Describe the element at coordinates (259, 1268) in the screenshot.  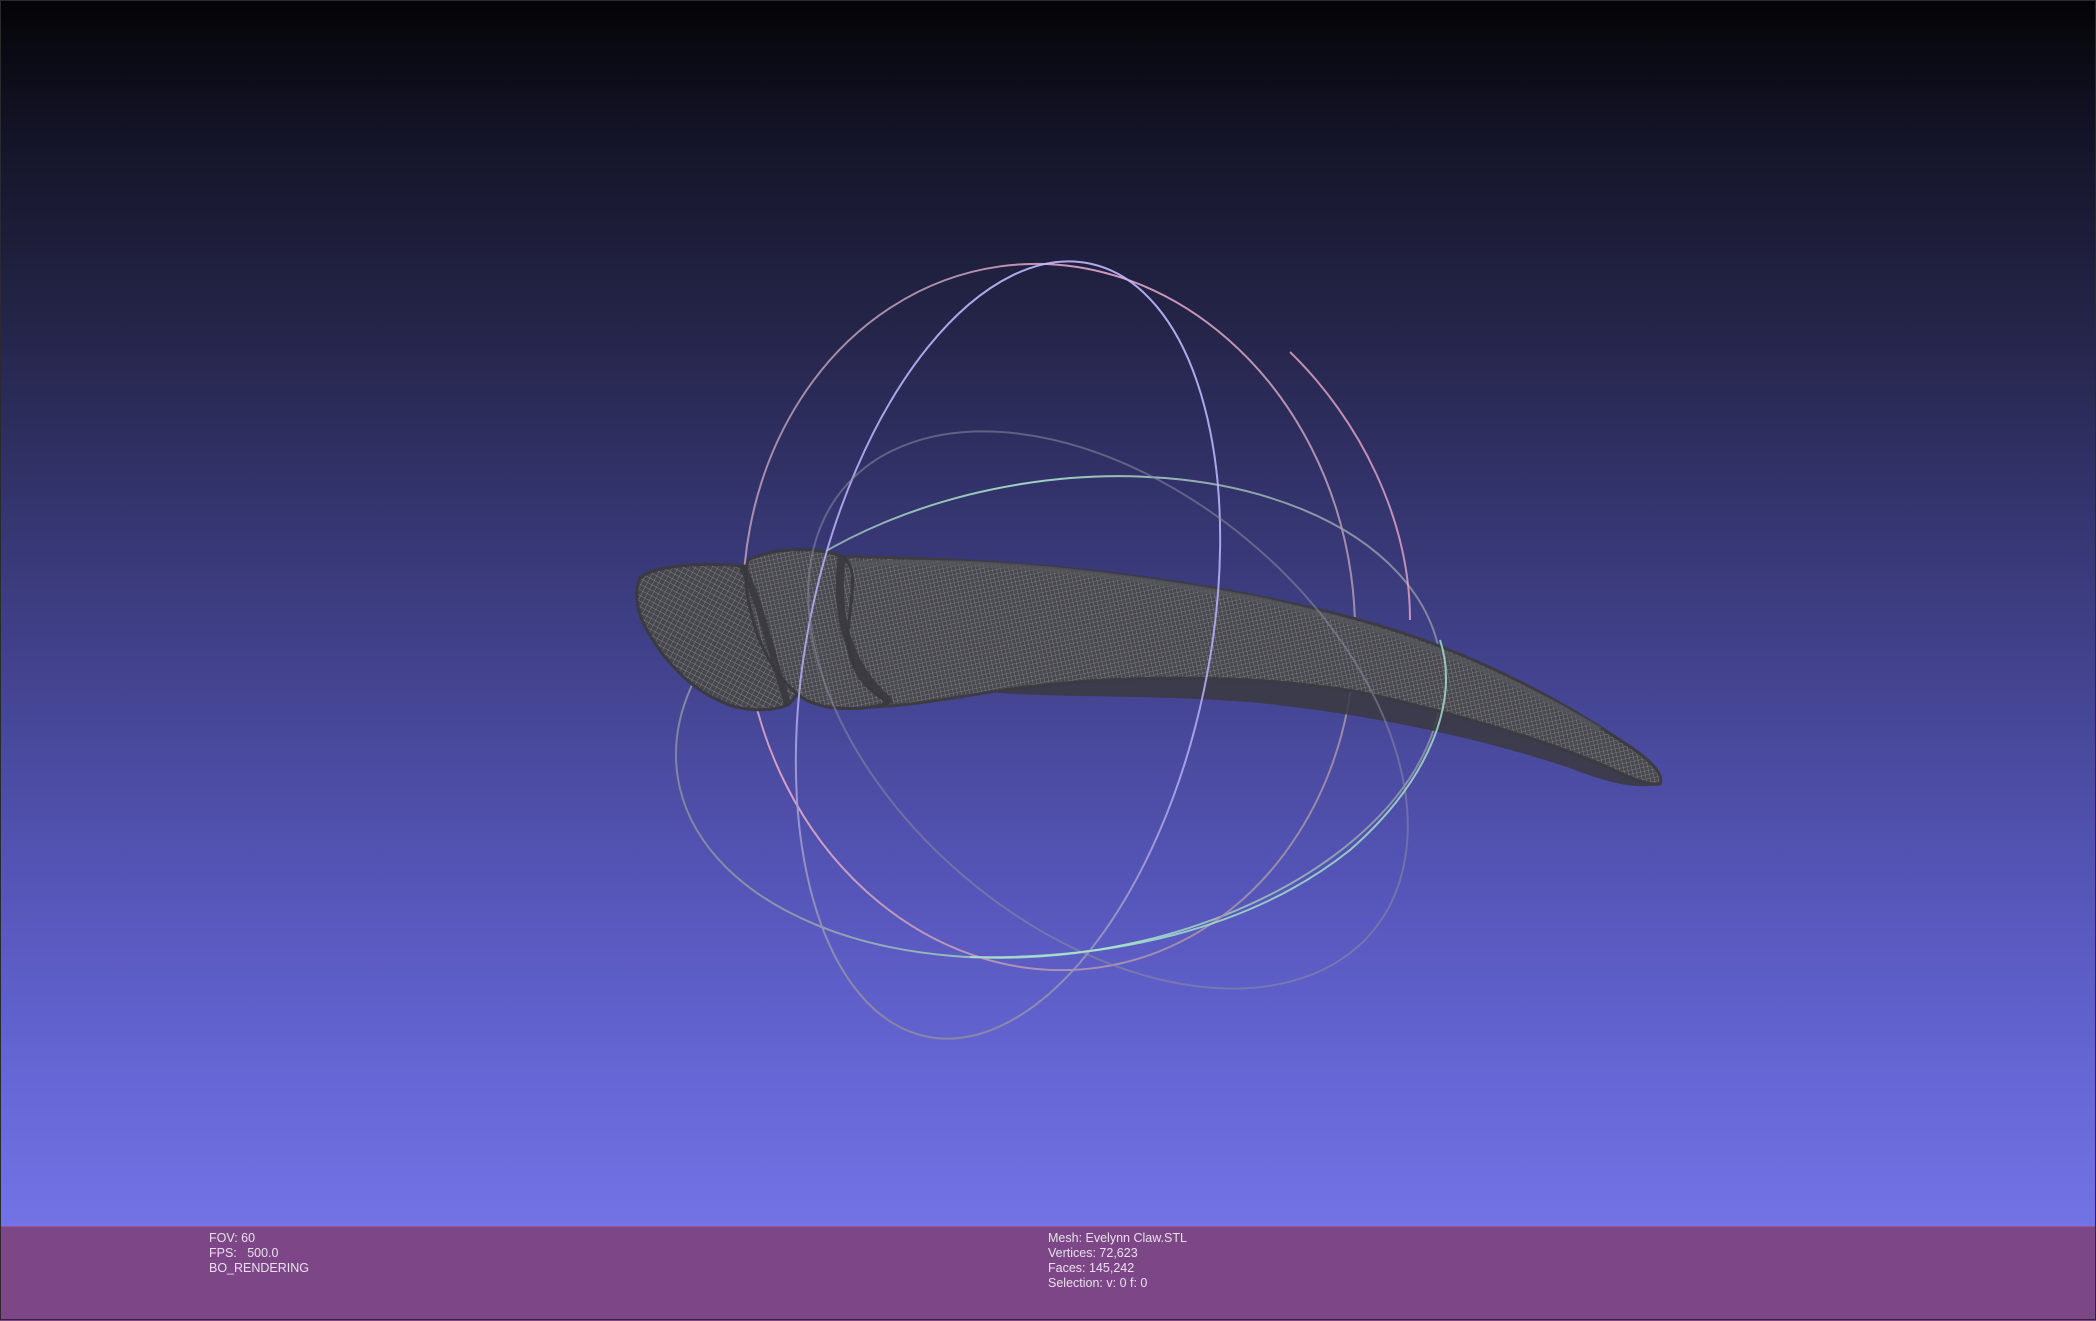
I see `render-mode-readout: BO_RENDERING` at that location.